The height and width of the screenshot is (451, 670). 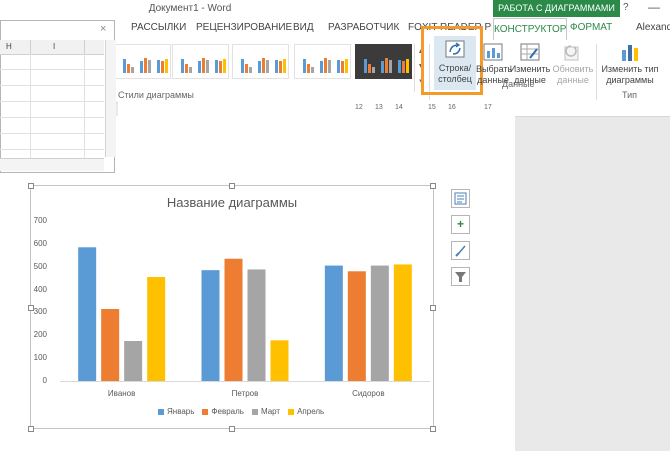 I want to click on y-tick-label: 500, so click(x=40, y=266).